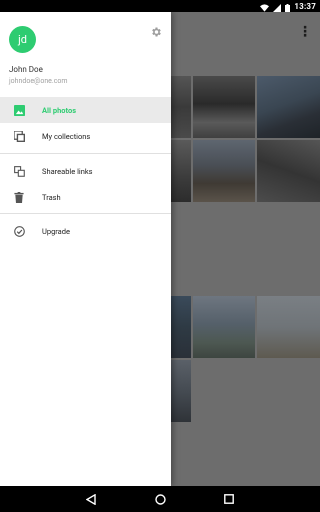  I want to click on menu-item-label: My collections, so click(66, 136).